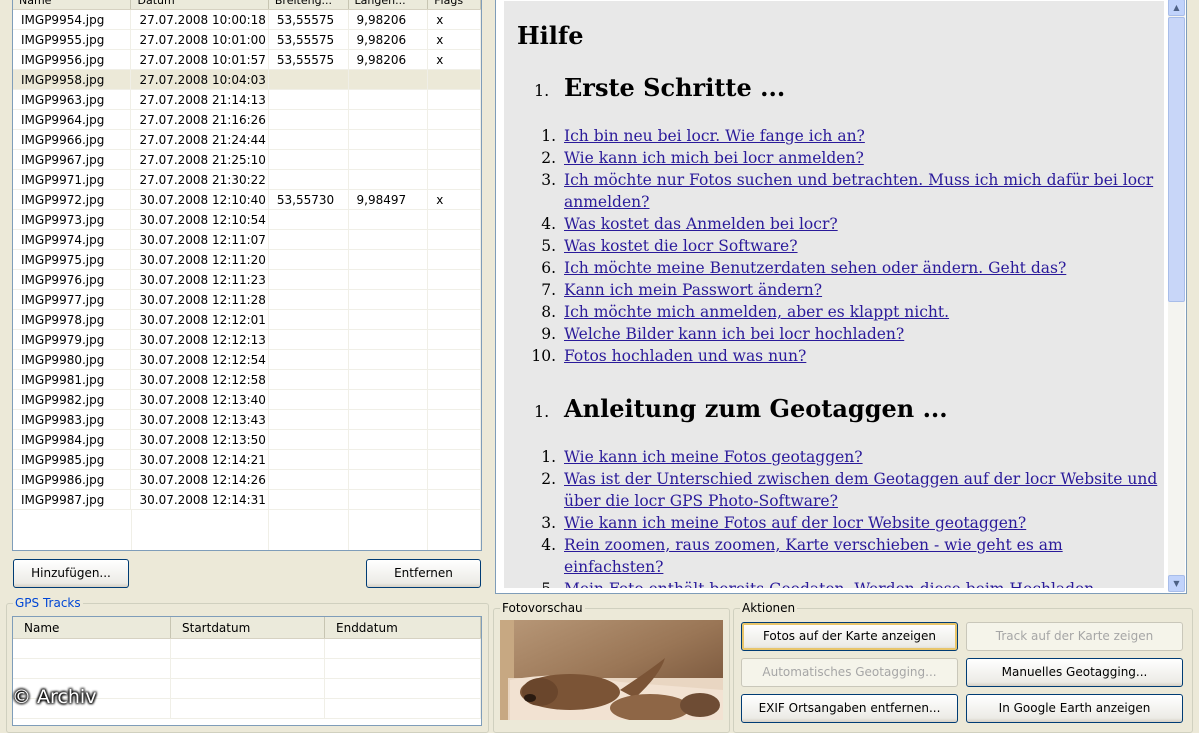 This screenshot has width=1199, height=733. I want to click on photo-list-row: IMGP9985.jpg 30.07.2008 12:14:21, so click(247, 460).